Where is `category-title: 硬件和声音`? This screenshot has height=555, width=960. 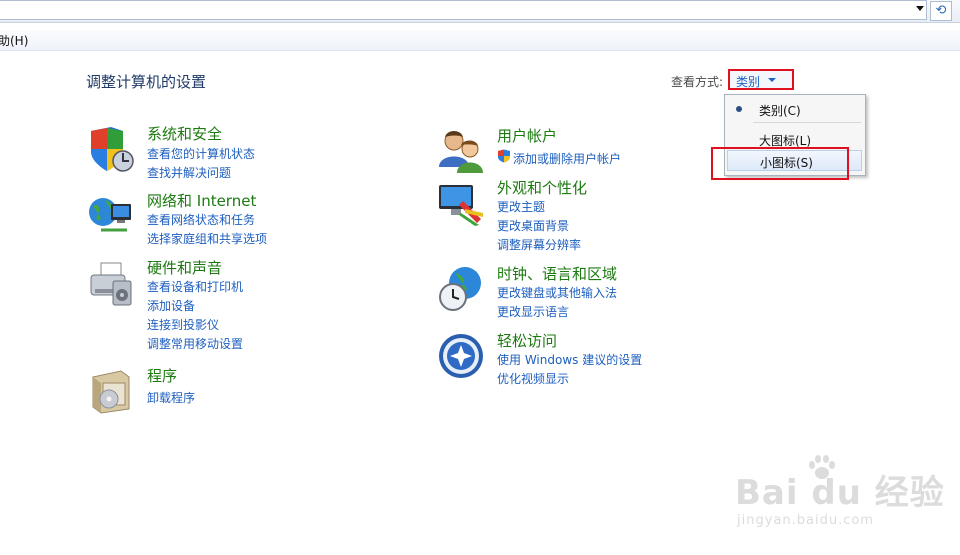
category-title: 硬件和声音 is located at coordinates (184, 267).